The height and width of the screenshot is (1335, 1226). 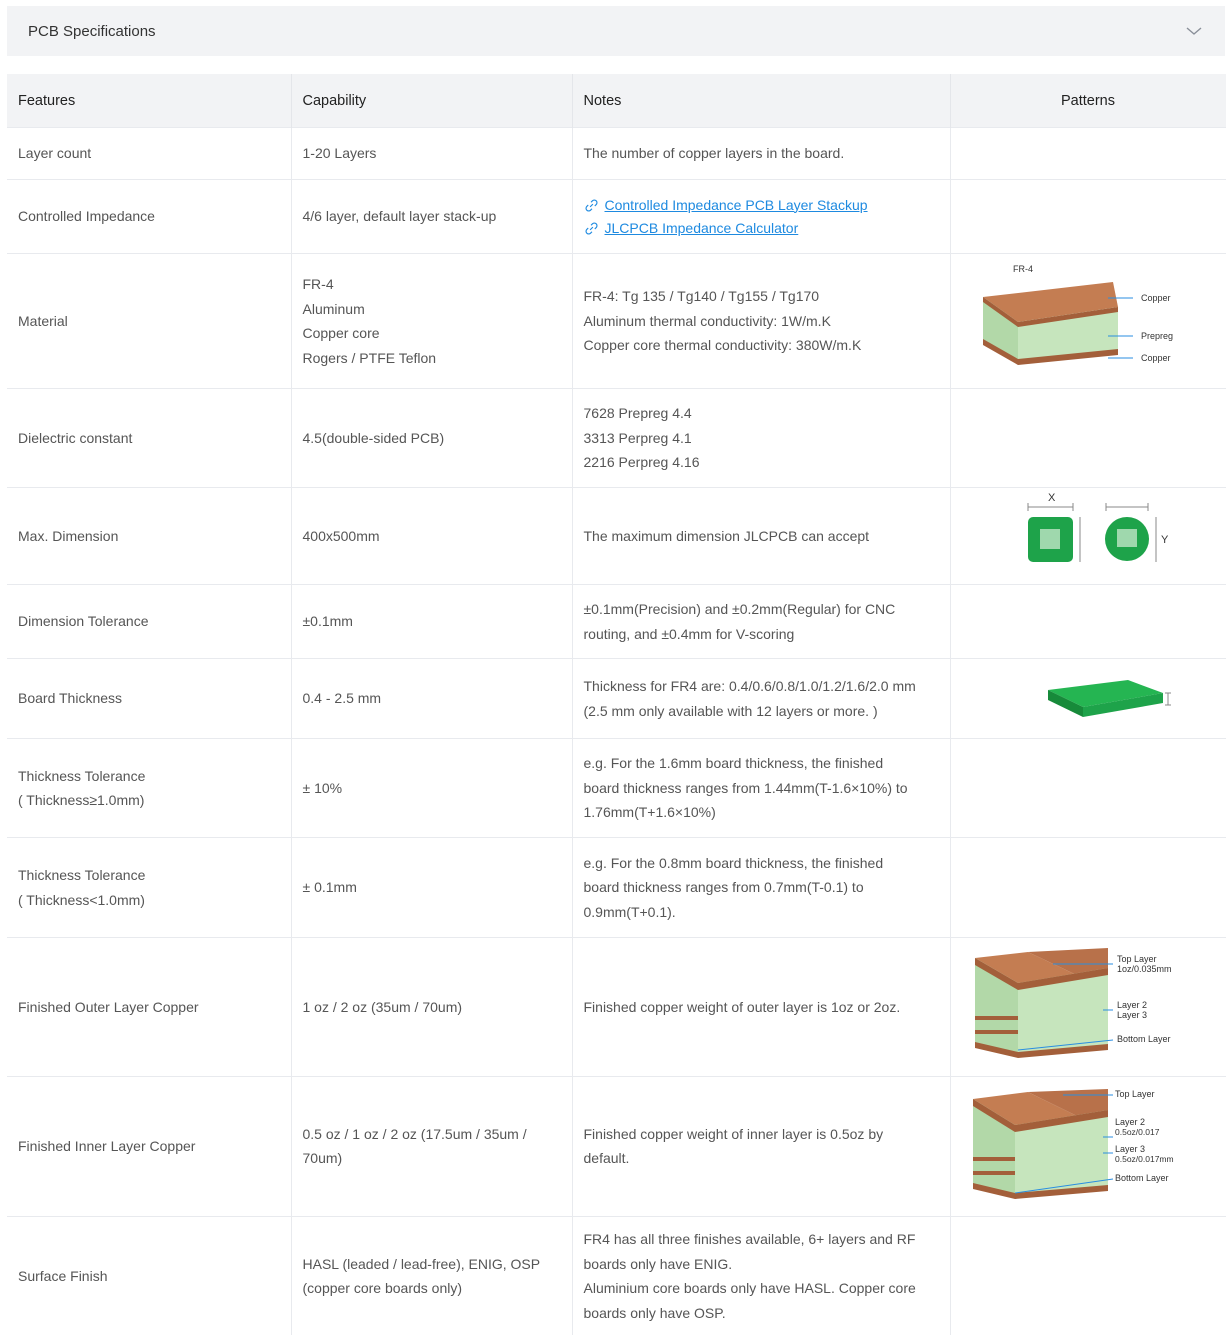 I want to click on capability-text: Rogers / PTFE Teflon, so click(x=369, y=357).